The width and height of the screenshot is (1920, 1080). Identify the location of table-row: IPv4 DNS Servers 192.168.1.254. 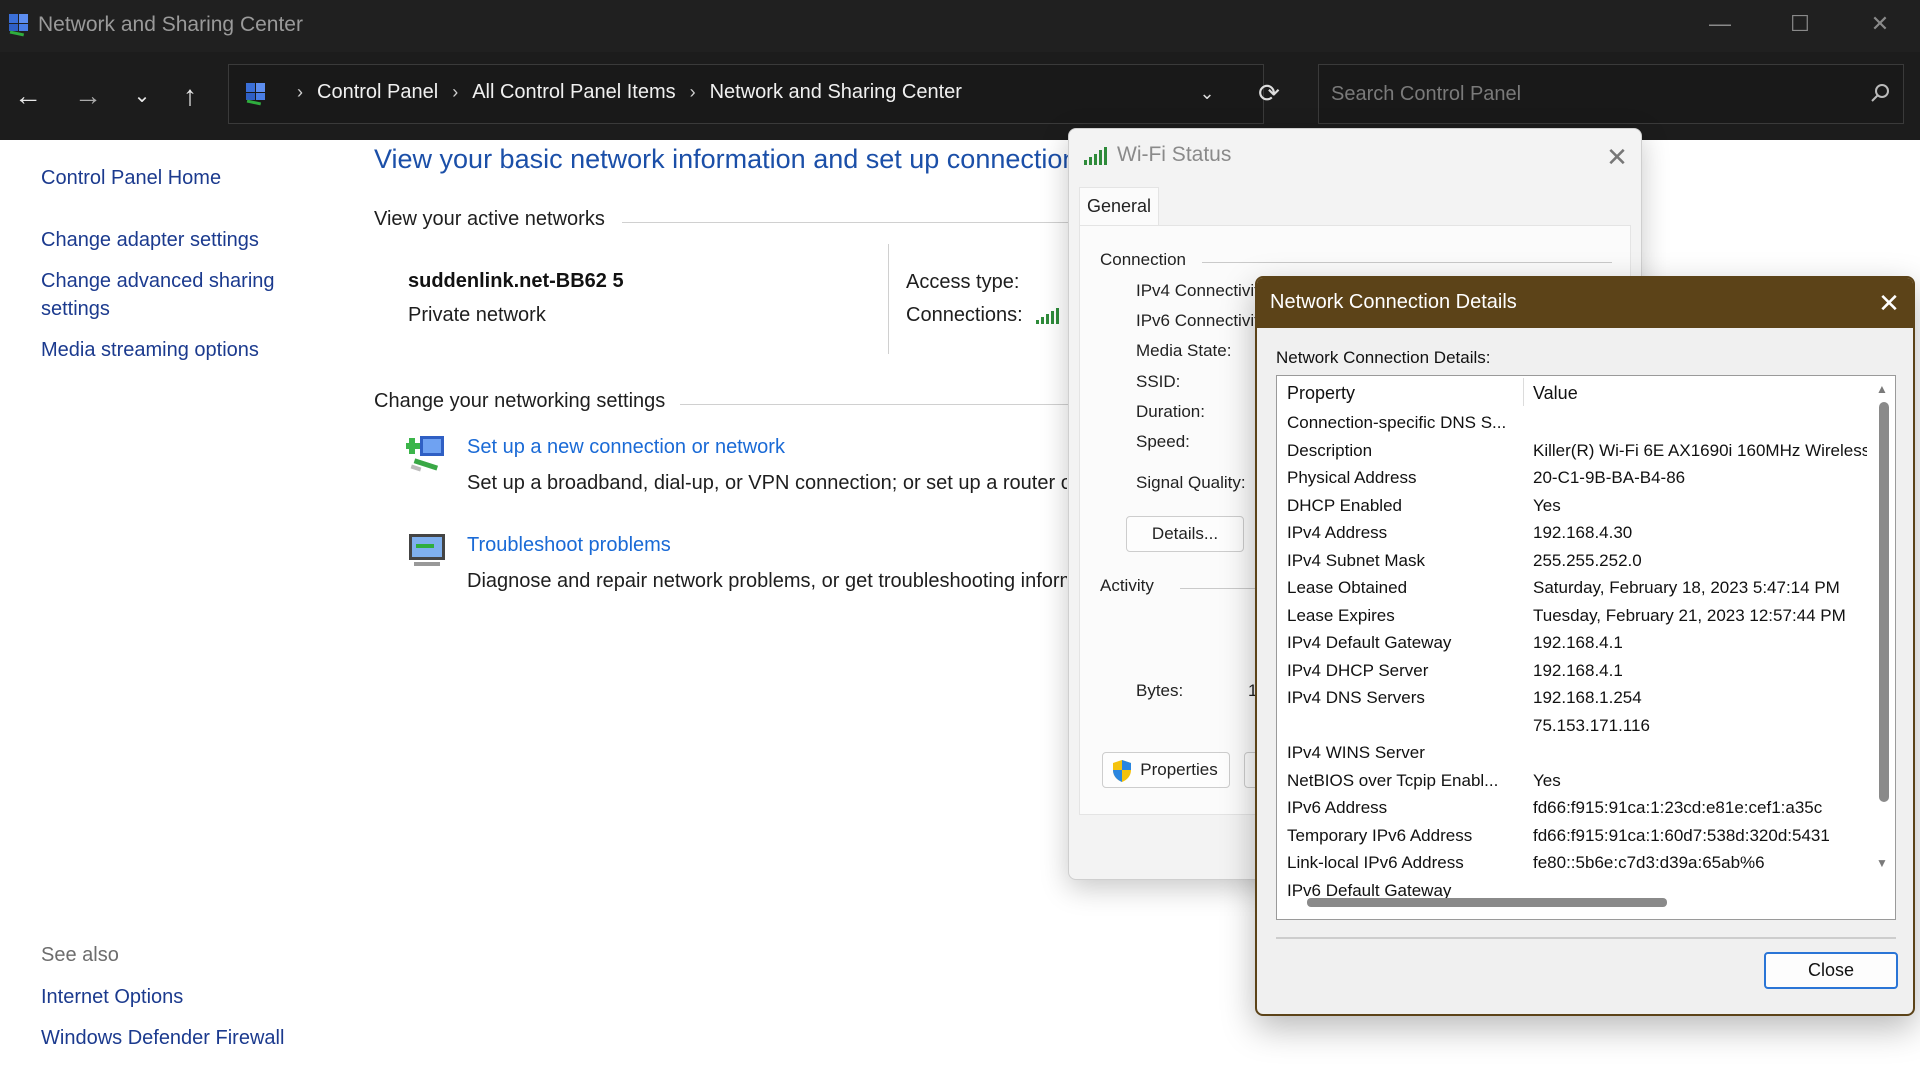
(1572, 699).